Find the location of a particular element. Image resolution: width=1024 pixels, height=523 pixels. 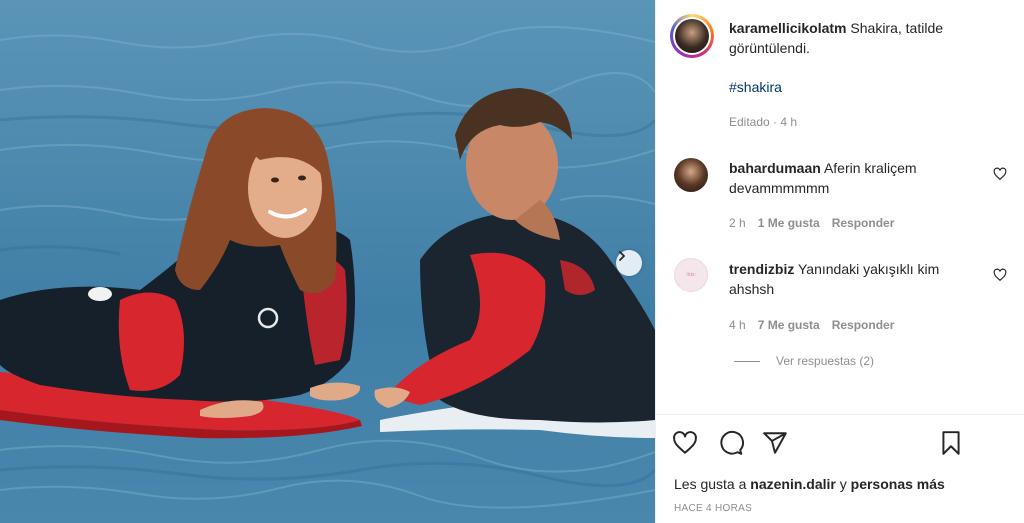

comment-username: bahardumaan is located at coordinates (775, 168).